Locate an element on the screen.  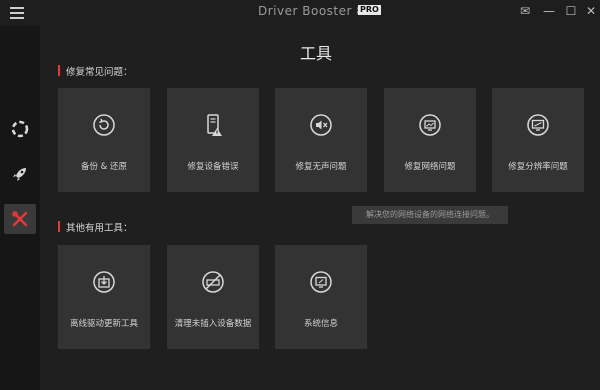
tile-device-error: 修复设备错误 is located at coordinates (213, 140).